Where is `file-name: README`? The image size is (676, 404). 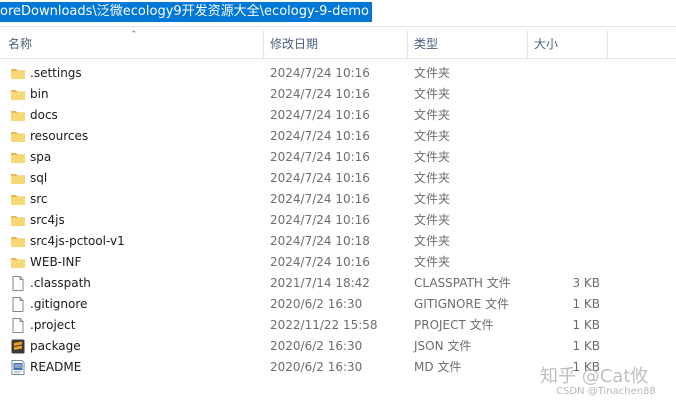 file-name: README is located at coordinates (56, 367).